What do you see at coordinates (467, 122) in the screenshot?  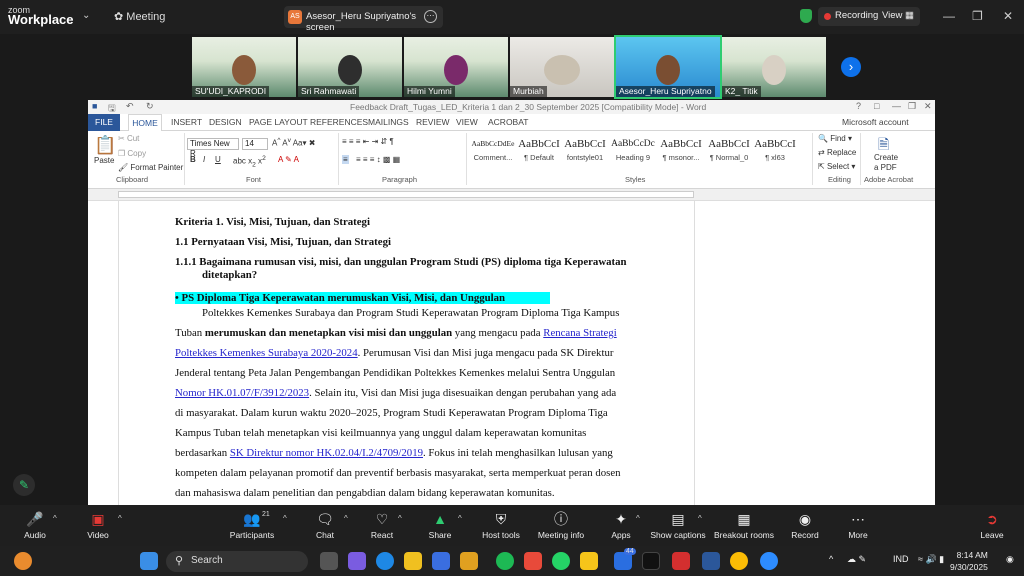 I see `tab-view: VIEW` at bounding box center [467, 122].